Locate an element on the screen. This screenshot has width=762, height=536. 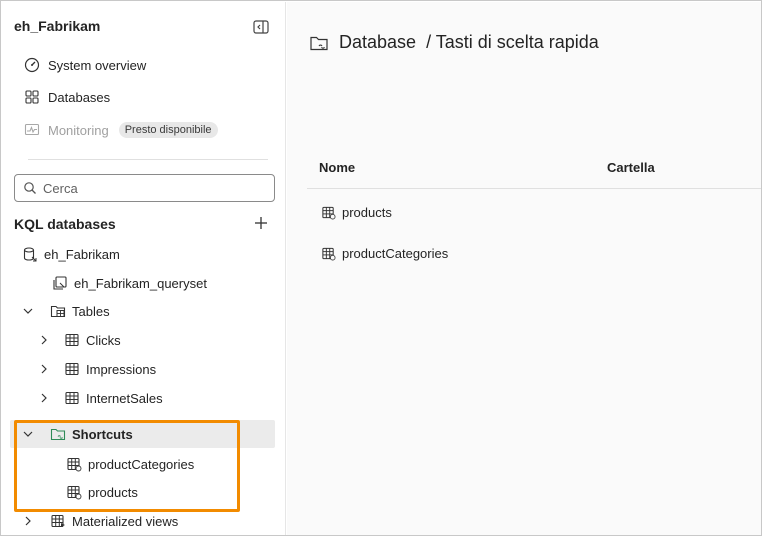
tree-item-shortcut-products: products is located at coordinates (142, 492).